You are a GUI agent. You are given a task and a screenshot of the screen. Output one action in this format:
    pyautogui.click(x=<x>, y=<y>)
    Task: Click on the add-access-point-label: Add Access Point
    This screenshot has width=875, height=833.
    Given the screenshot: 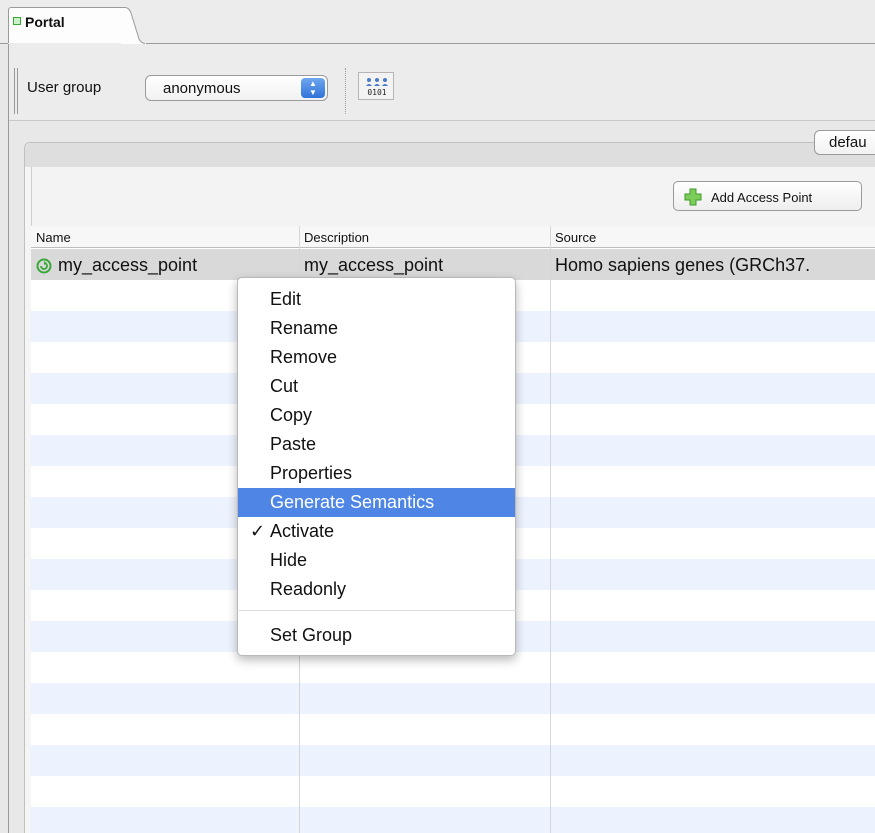 What is the action you would take?
    pyautogui.click(x=762, y=197)
    